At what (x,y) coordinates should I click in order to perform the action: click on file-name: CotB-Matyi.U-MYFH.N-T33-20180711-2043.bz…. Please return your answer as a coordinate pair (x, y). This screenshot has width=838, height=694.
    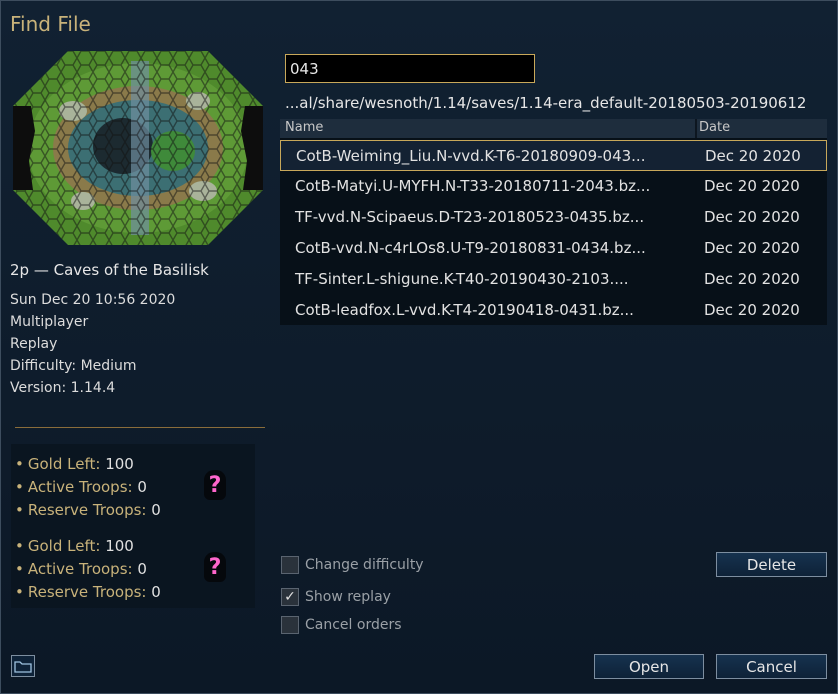
    Looking at the image, I should click on (473, 186).